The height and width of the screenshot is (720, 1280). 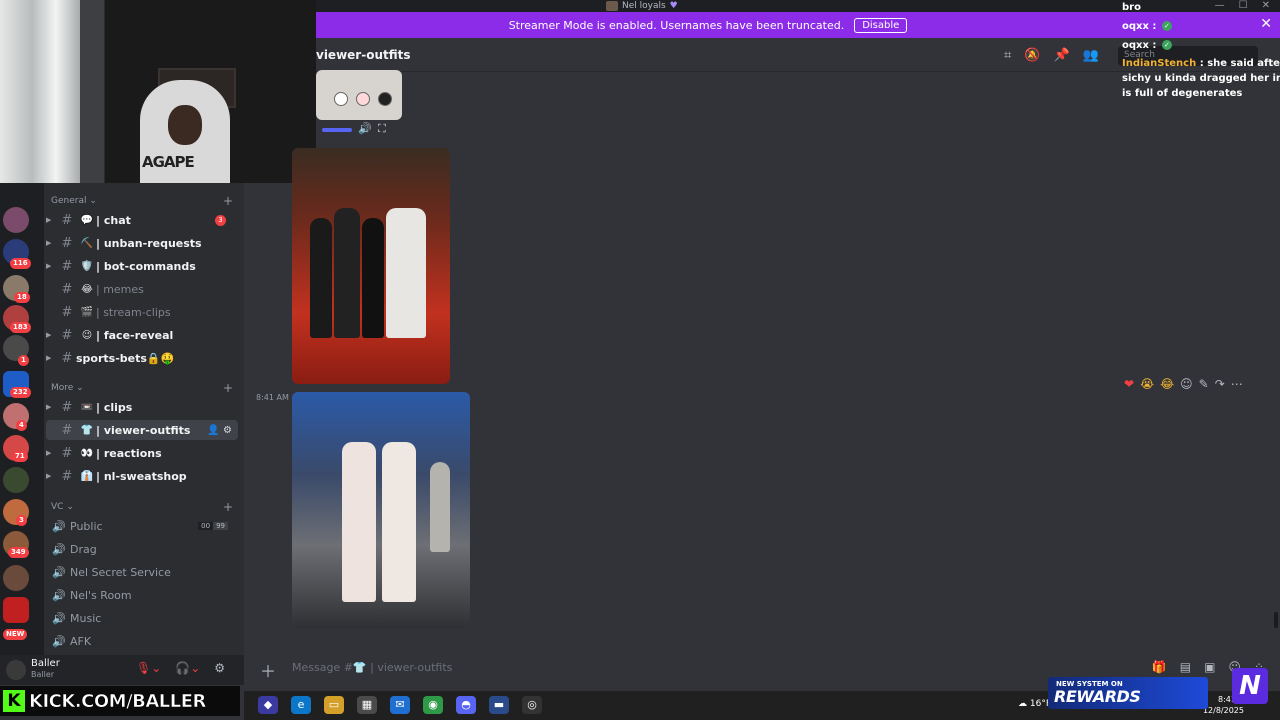 I want to click on mail-icon: ✉, so click(x=400, y=705).